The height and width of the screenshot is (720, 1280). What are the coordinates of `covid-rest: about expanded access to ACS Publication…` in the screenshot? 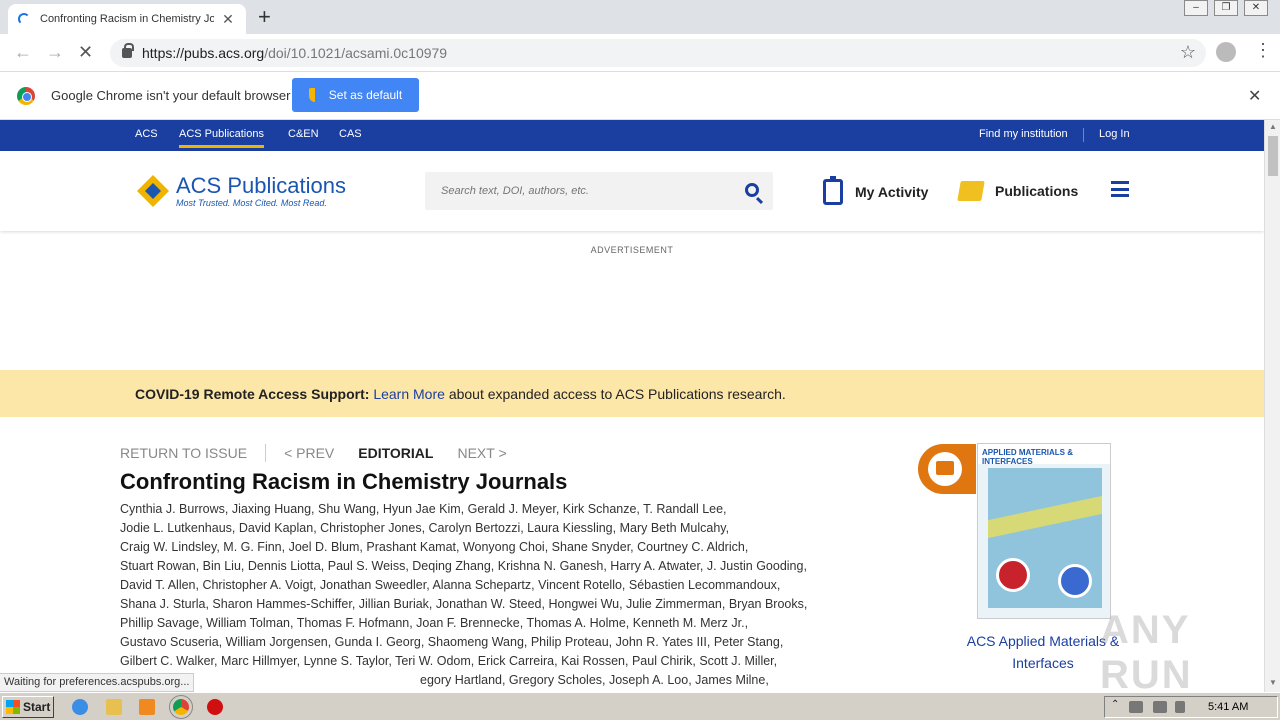 It's located at (617, 394).